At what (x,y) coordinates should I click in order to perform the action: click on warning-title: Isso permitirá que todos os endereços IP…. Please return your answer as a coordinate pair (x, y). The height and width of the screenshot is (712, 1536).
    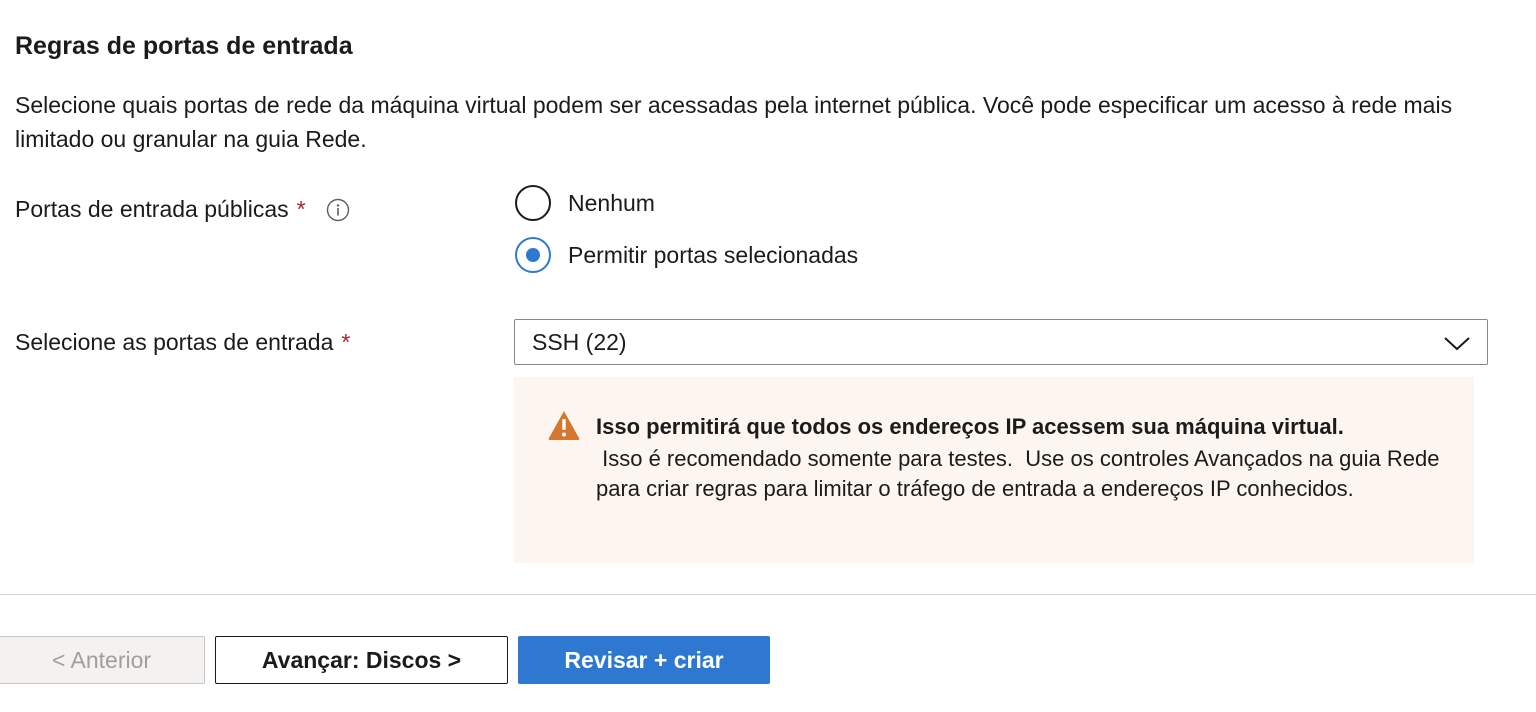
    Looking at the image, I should click on (970, 426).